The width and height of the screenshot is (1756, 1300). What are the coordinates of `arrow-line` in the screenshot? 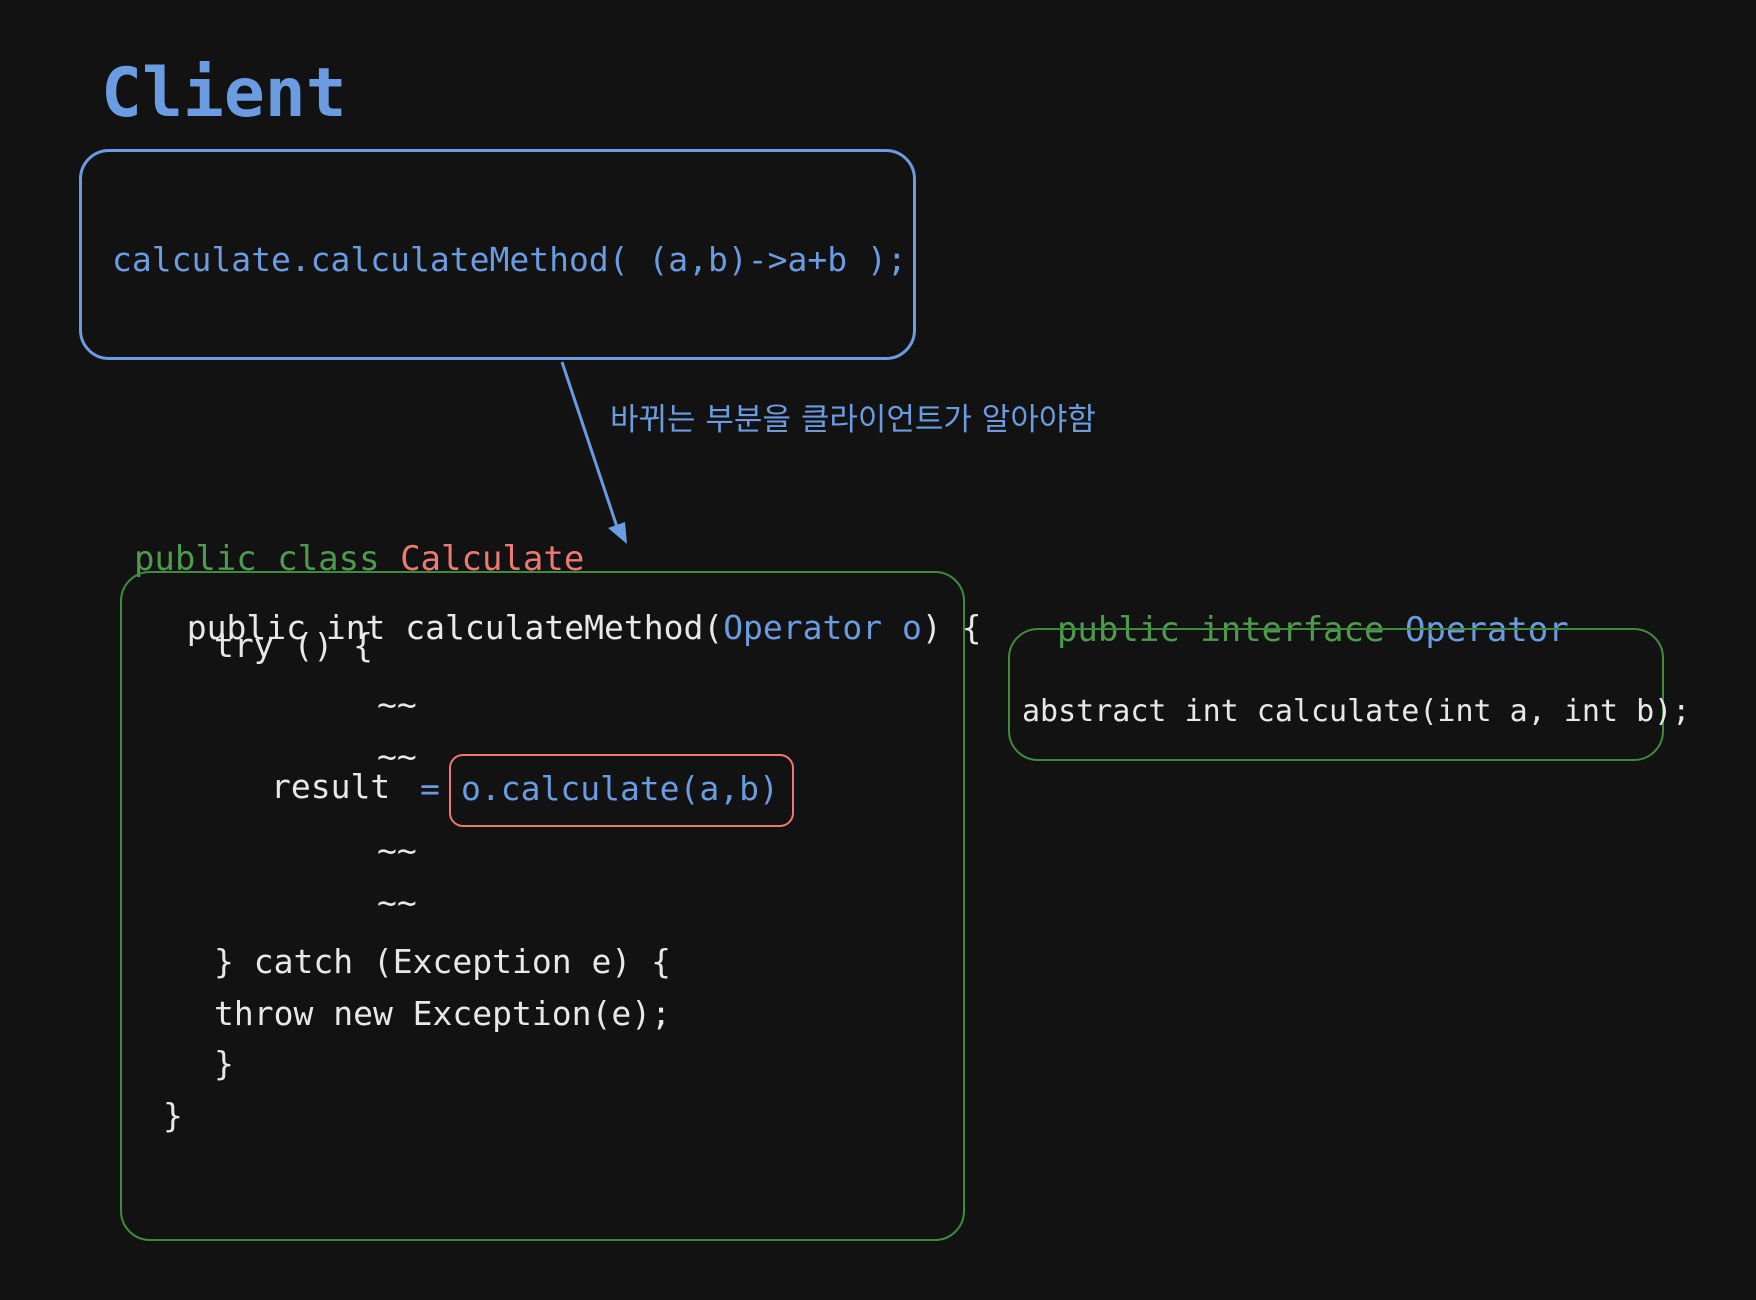 It's located at (589, 444).